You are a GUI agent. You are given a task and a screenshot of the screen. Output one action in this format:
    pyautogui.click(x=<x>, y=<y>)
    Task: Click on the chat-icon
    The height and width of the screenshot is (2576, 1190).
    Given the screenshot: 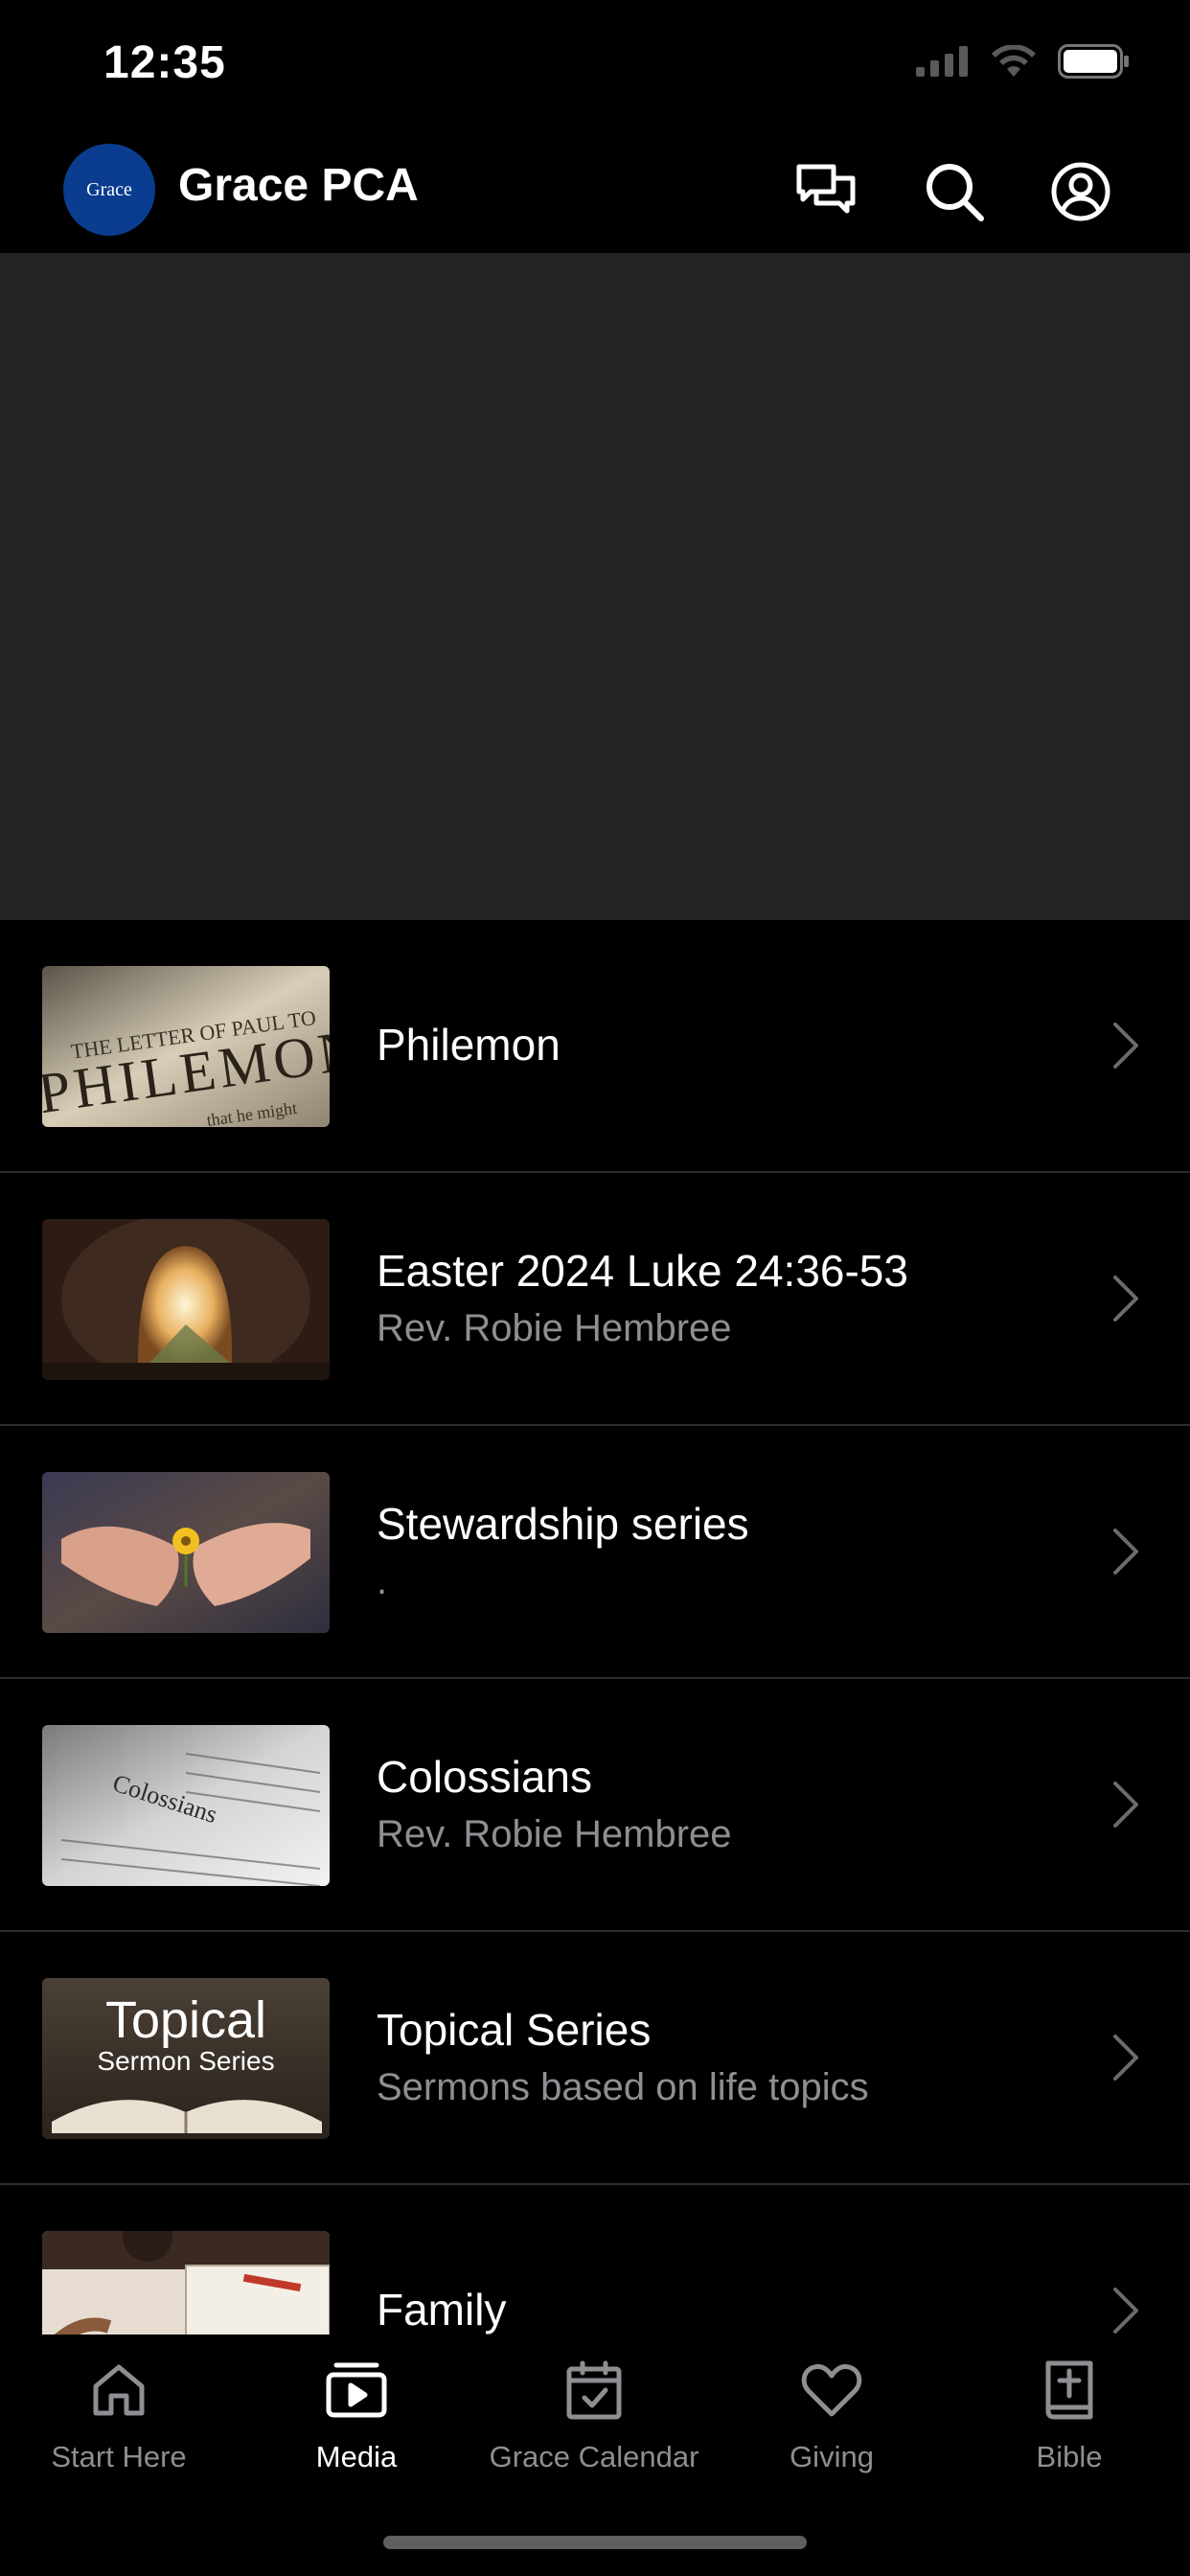 What is the action you would take?
    pyautogui.click(x=826, y=189)
    